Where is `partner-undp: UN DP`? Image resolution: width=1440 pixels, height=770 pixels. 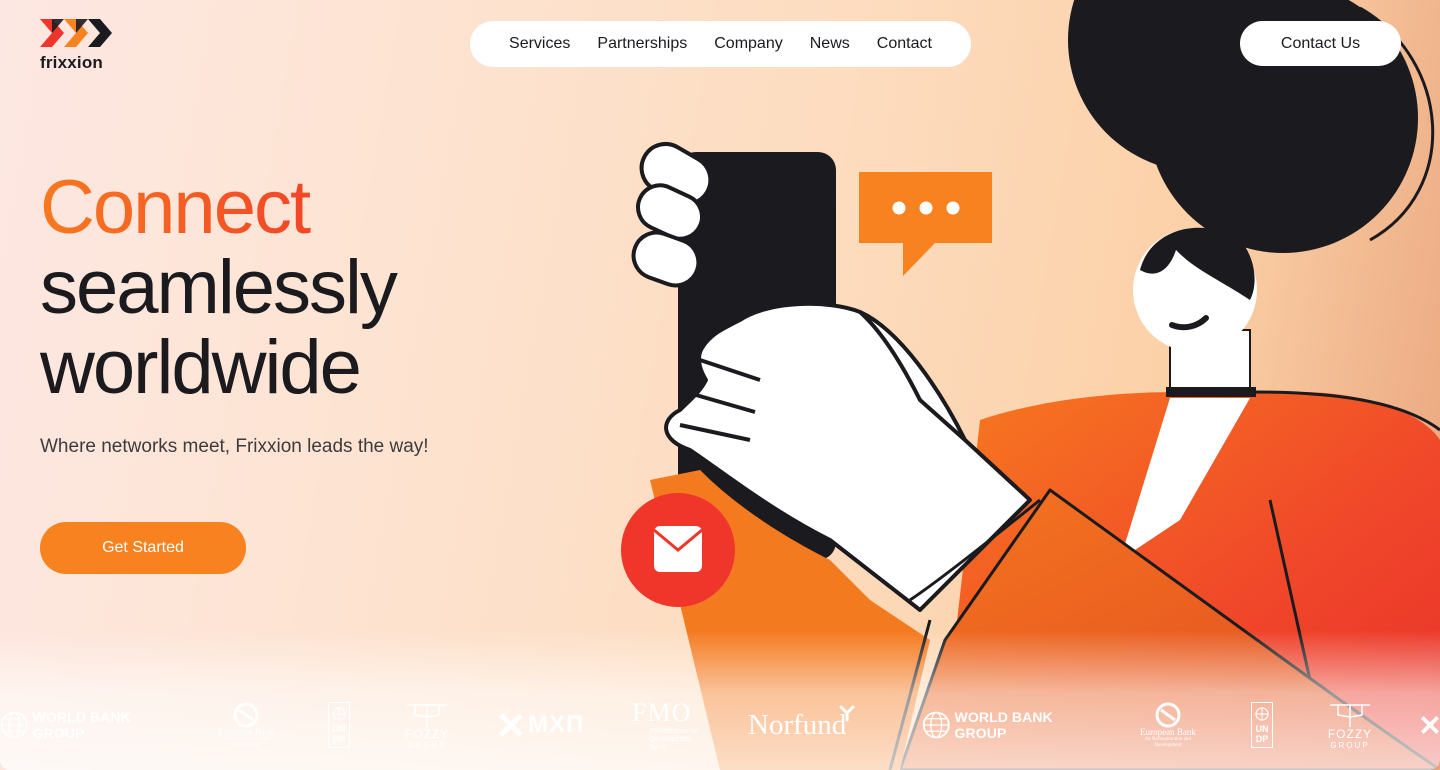
partner-undp: UN DP is located at coordinates (340, 725).